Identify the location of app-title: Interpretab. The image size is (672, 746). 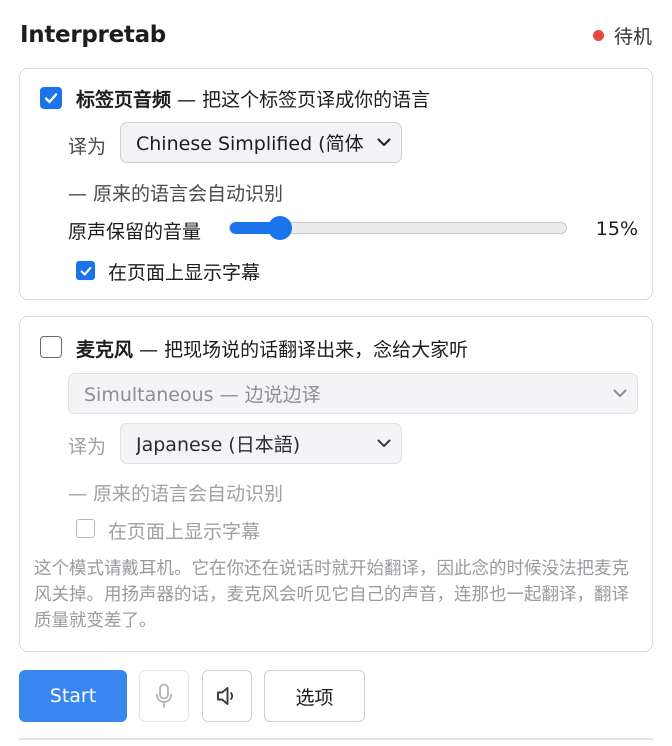
(93, 35).